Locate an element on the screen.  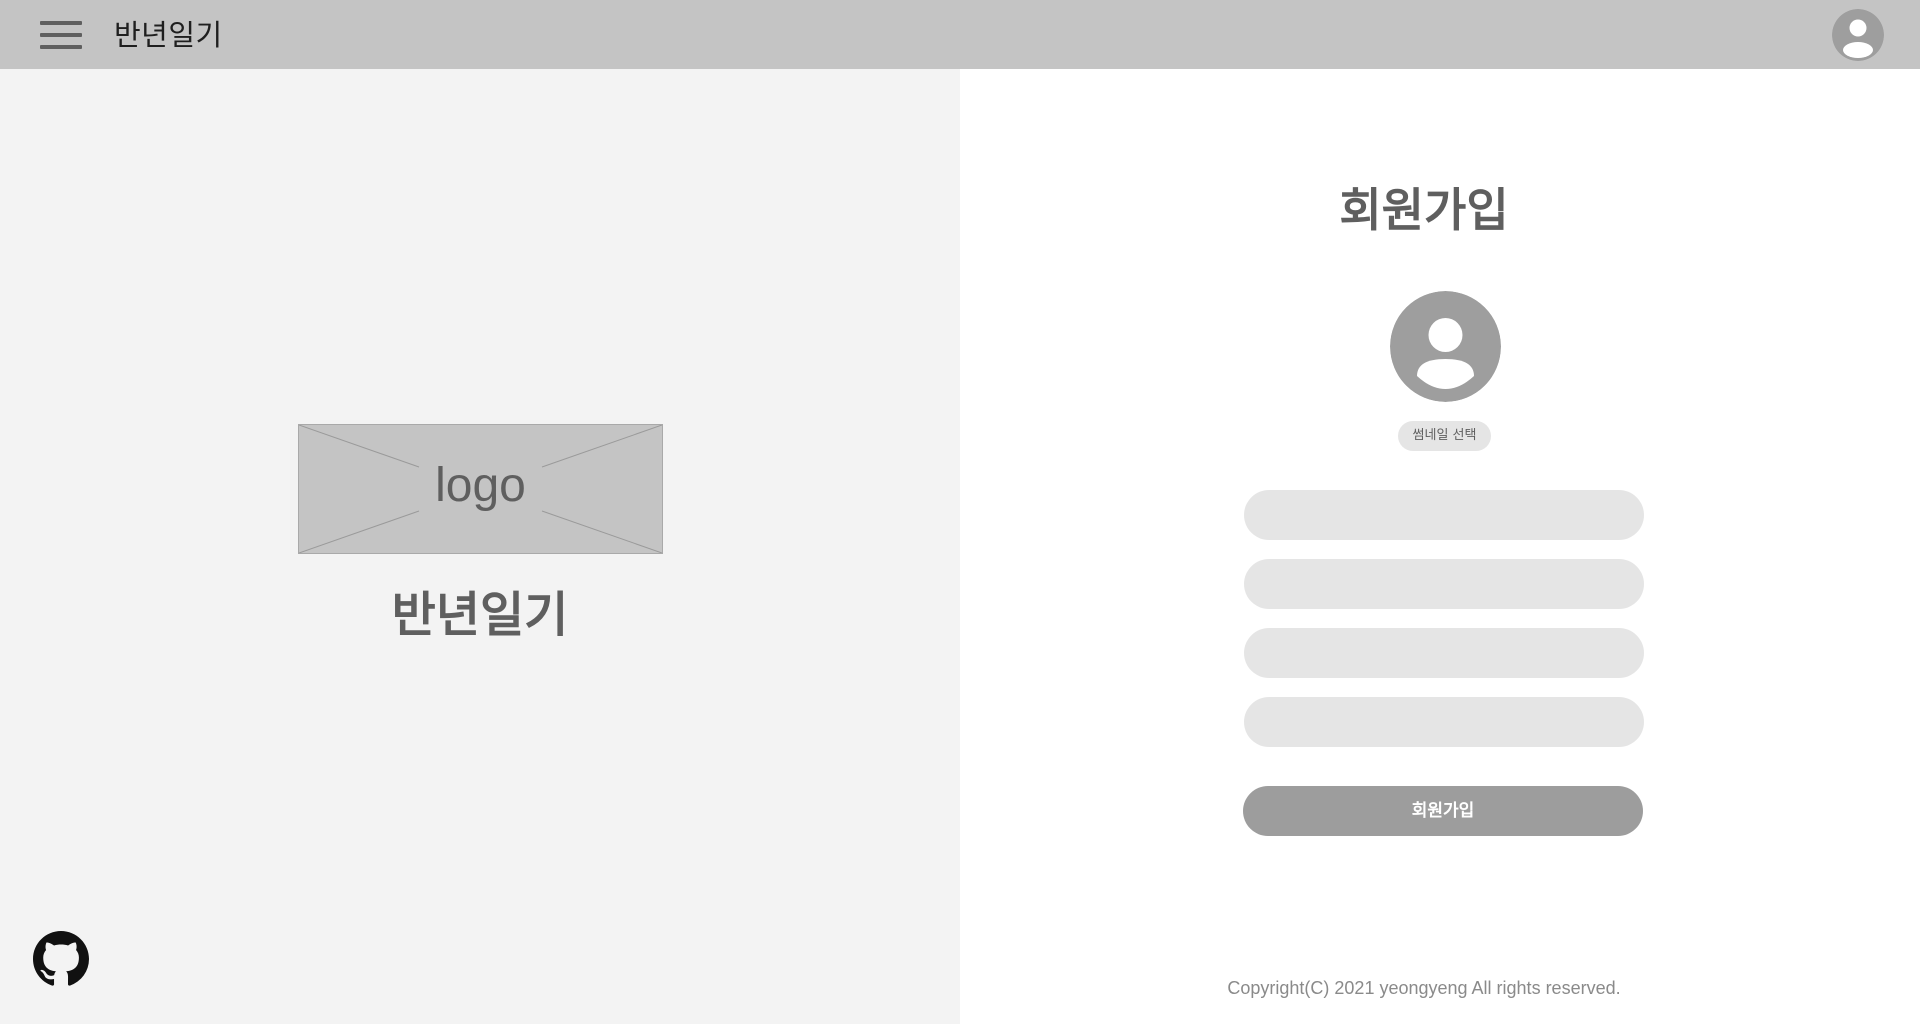
brand-name: 반년일기 is located at coordinates (480, 615).